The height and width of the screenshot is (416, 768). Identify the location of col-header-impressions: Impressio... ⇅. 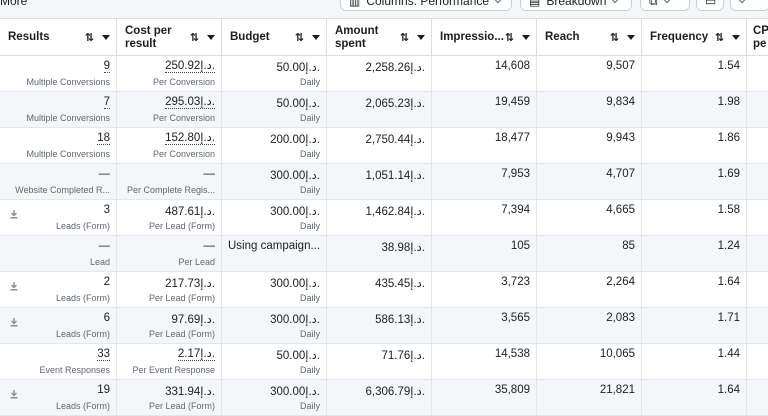
(484, 37).